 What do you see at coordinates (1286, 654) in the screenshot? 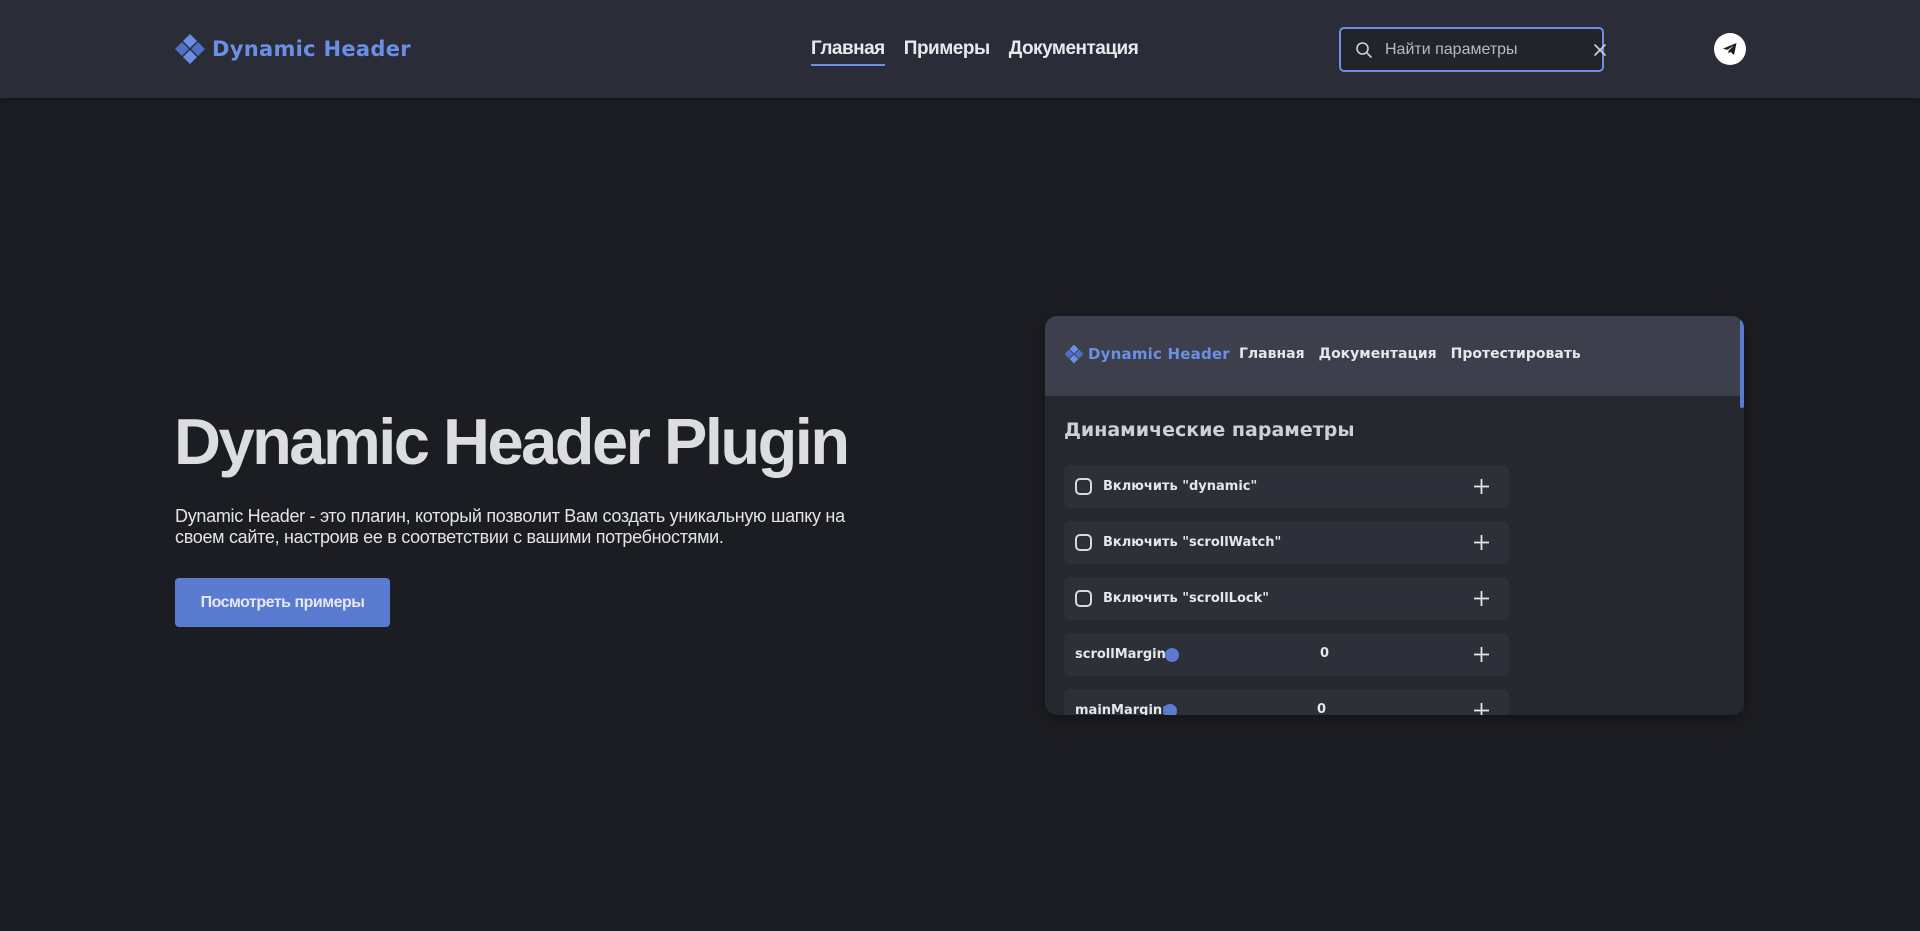
I see `option-scrollmargin: scrollMargin: 0` at bounding box center [1286, 654].